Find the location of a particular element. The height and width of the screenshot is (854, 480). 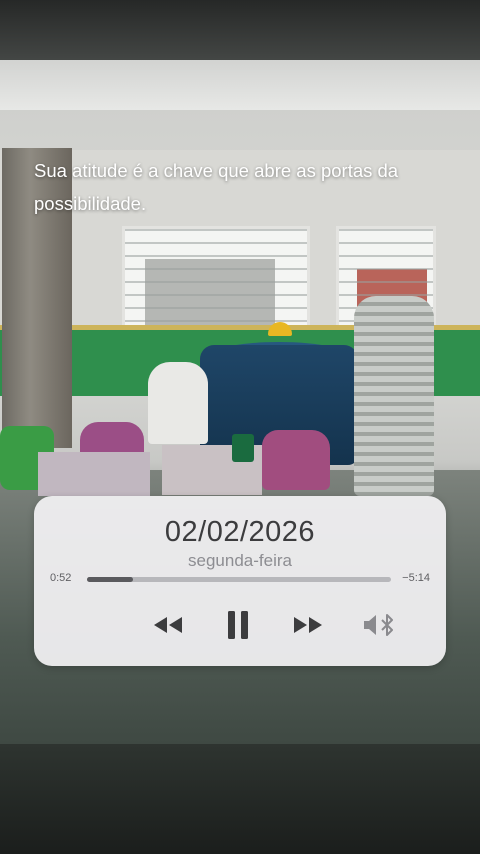

white-chair is located at coordinates (178, 403).